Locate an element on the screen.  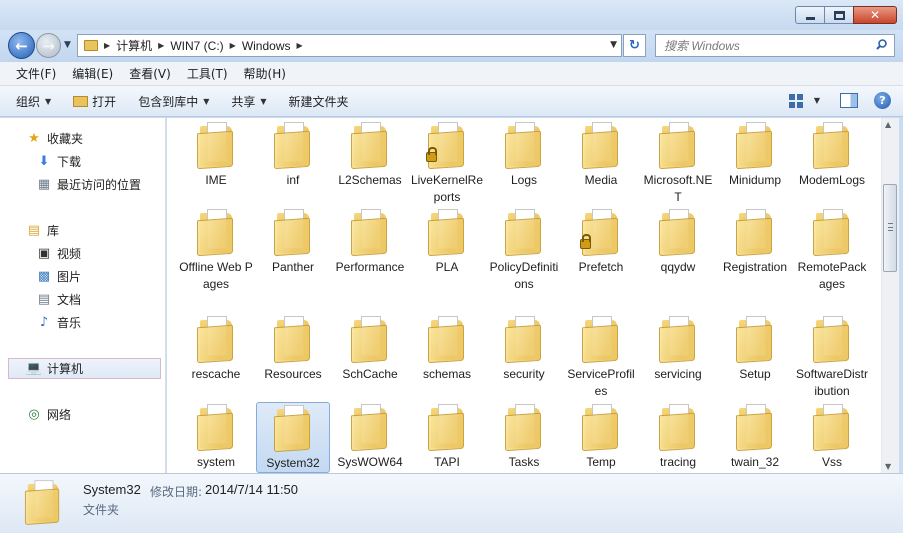
help-icon: ? is located at coordinates (882, 100).